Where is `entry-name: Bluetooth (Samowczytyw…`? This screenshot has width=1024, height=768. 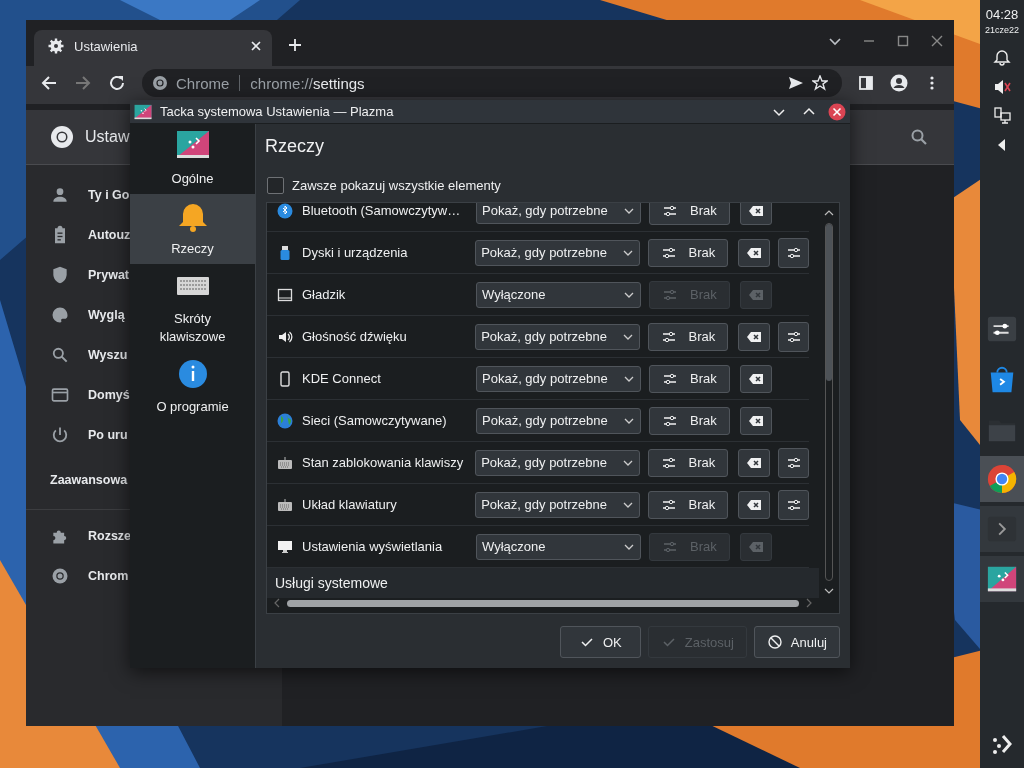
entry-name: Bluetooth (Samowczytyw… is located at coordinates (382, 210).